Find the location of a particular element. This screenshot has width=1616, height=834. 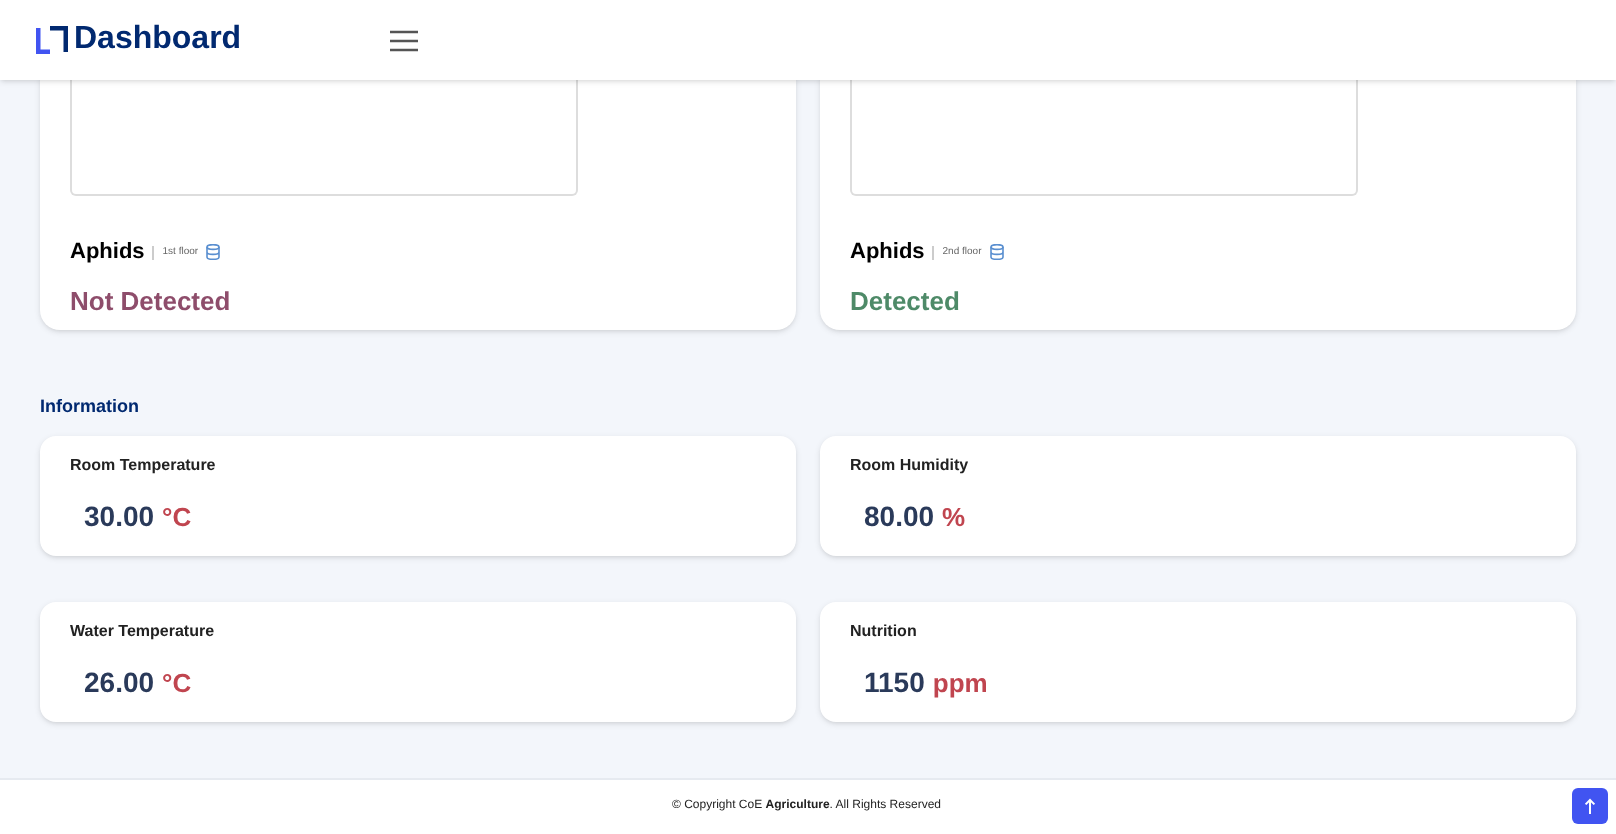

section-heading: Information is located at coordinates (90, 407).